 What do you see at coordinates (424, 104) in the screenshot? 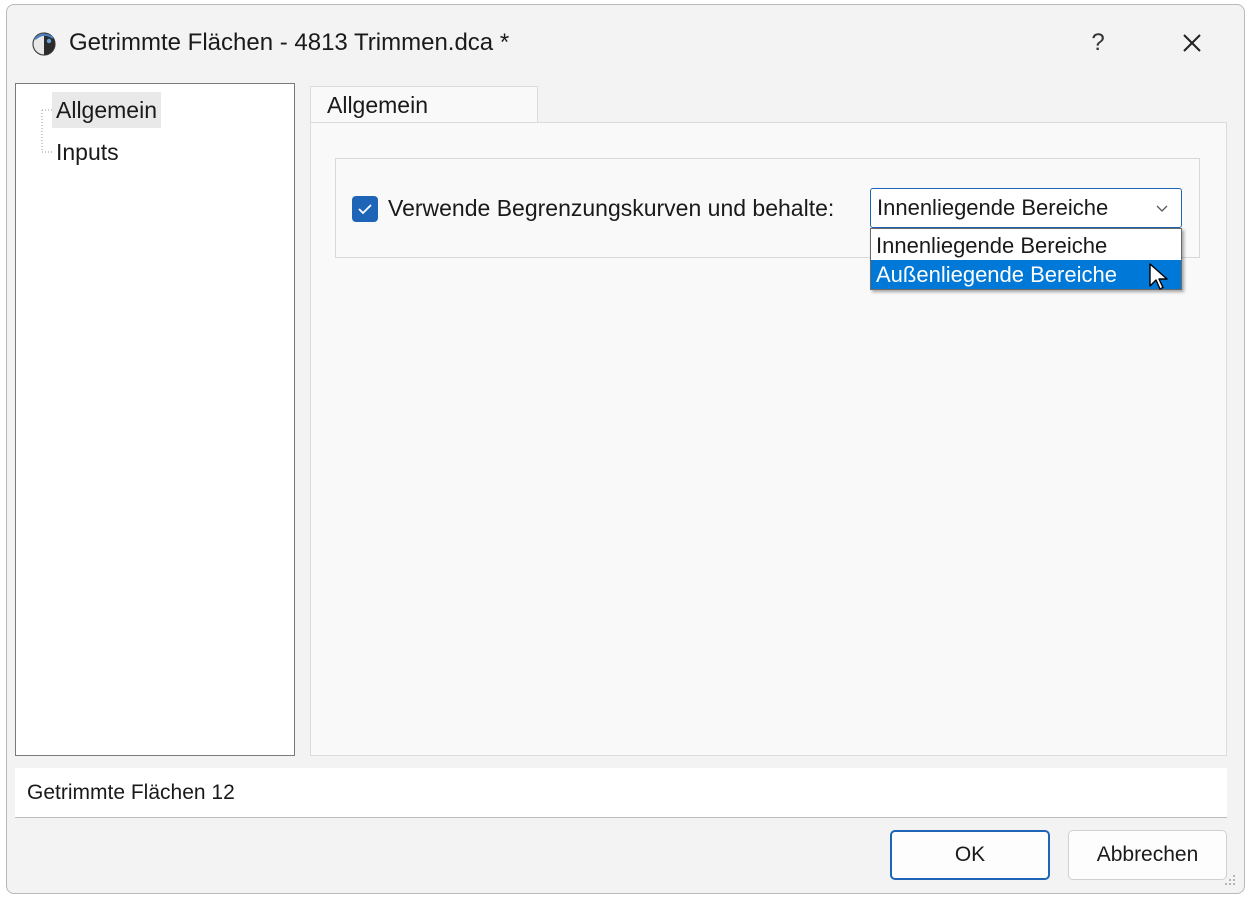
I see `tab-allgemein: Allgemein` at bounding box center [424, 104].